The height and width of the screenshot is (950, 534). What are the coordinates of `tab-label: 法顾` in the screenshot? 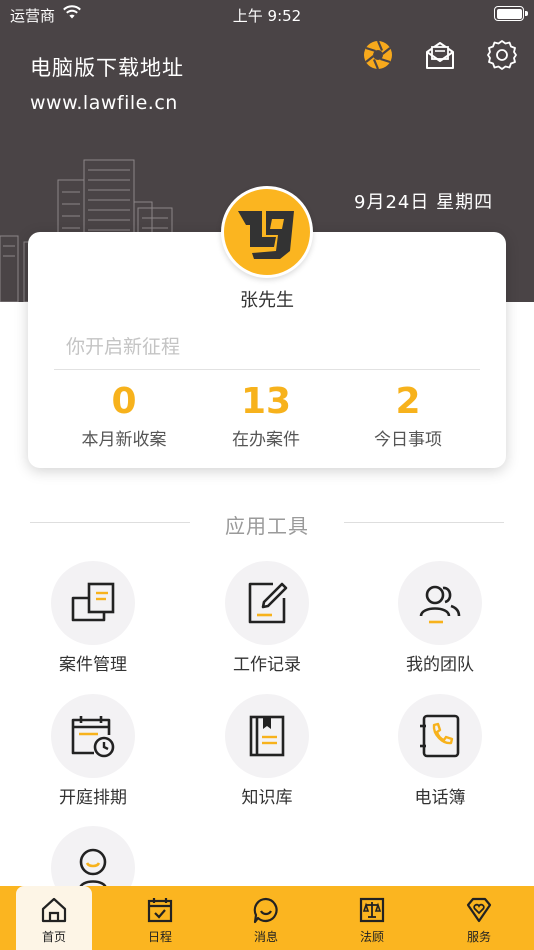 It's located at (371, 937).